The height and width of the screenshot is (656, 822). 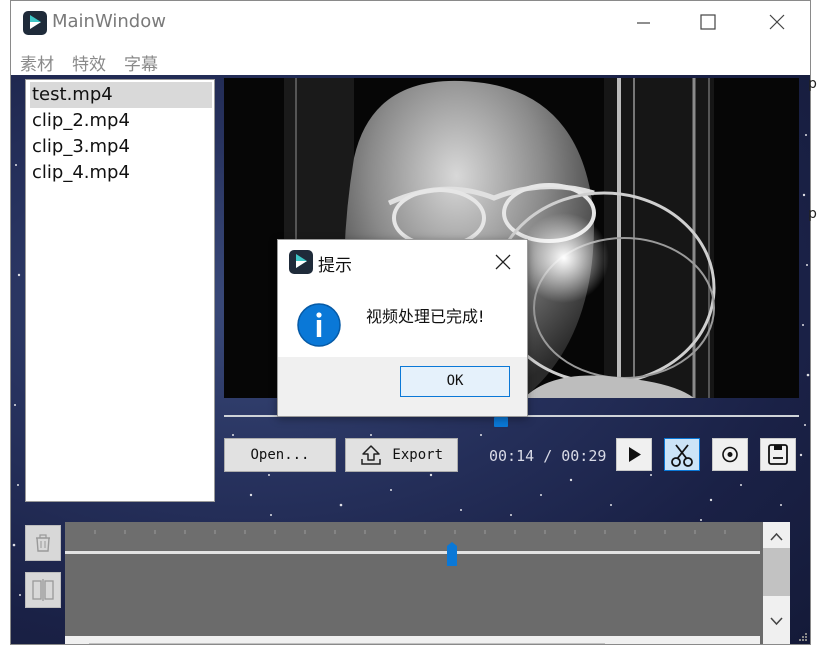 What do you see at coordinates (109, 21) in the screenshot?
I see `window-title: MainWindow` at bounding box center [109, 21].